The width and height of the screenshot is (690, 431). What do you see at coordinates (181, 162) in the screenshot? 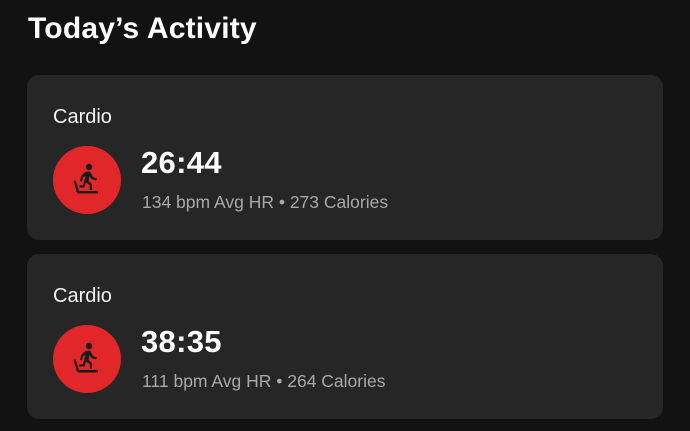
I see `activity-duration: 26:44` at bounding box center [181, 162].